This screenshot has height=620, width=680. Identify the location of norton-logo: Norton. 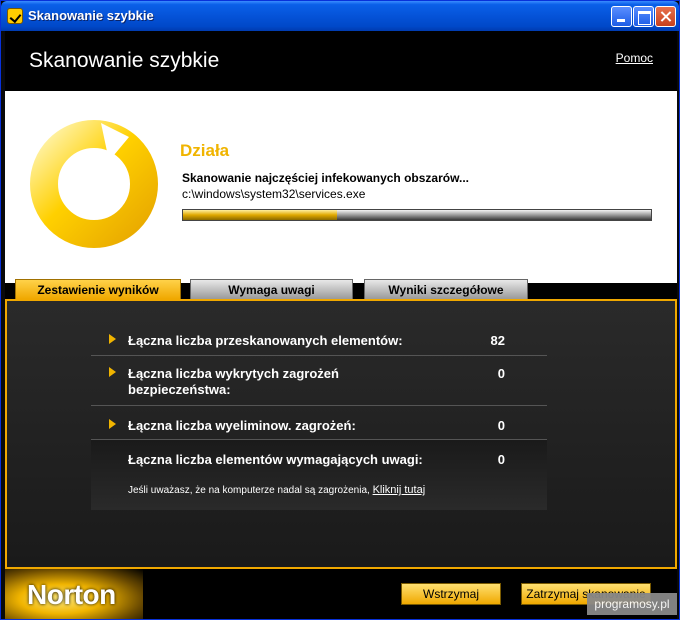
(71, 595).